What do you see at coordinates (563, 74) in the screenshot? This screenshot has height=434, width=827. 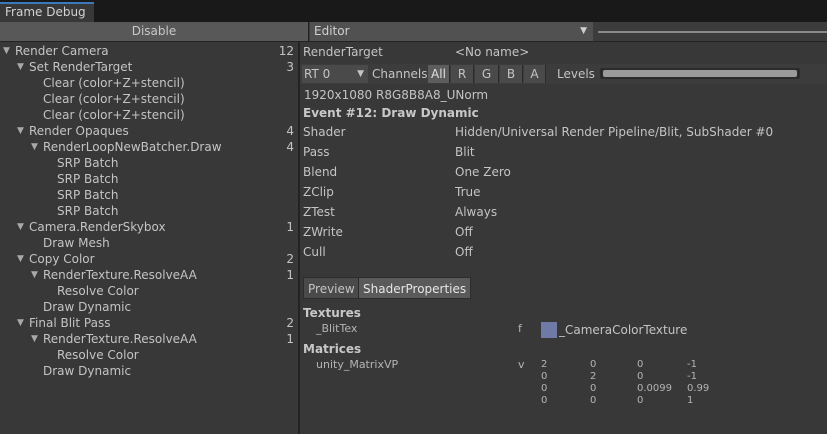 I see `render-target-toolbar: RT 0 ▼ Channels All R G B A Levels` at bounding box center [563, 74].